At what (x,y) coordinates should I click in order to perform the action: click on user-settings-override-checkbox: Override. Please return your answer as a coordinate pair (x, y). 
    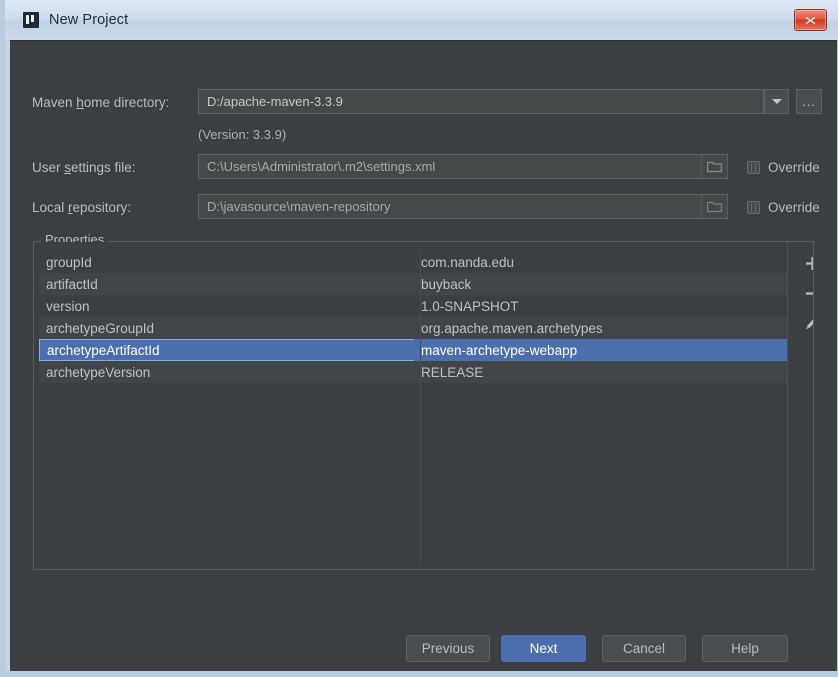
    Looking at the image, I should click on (783, 167).